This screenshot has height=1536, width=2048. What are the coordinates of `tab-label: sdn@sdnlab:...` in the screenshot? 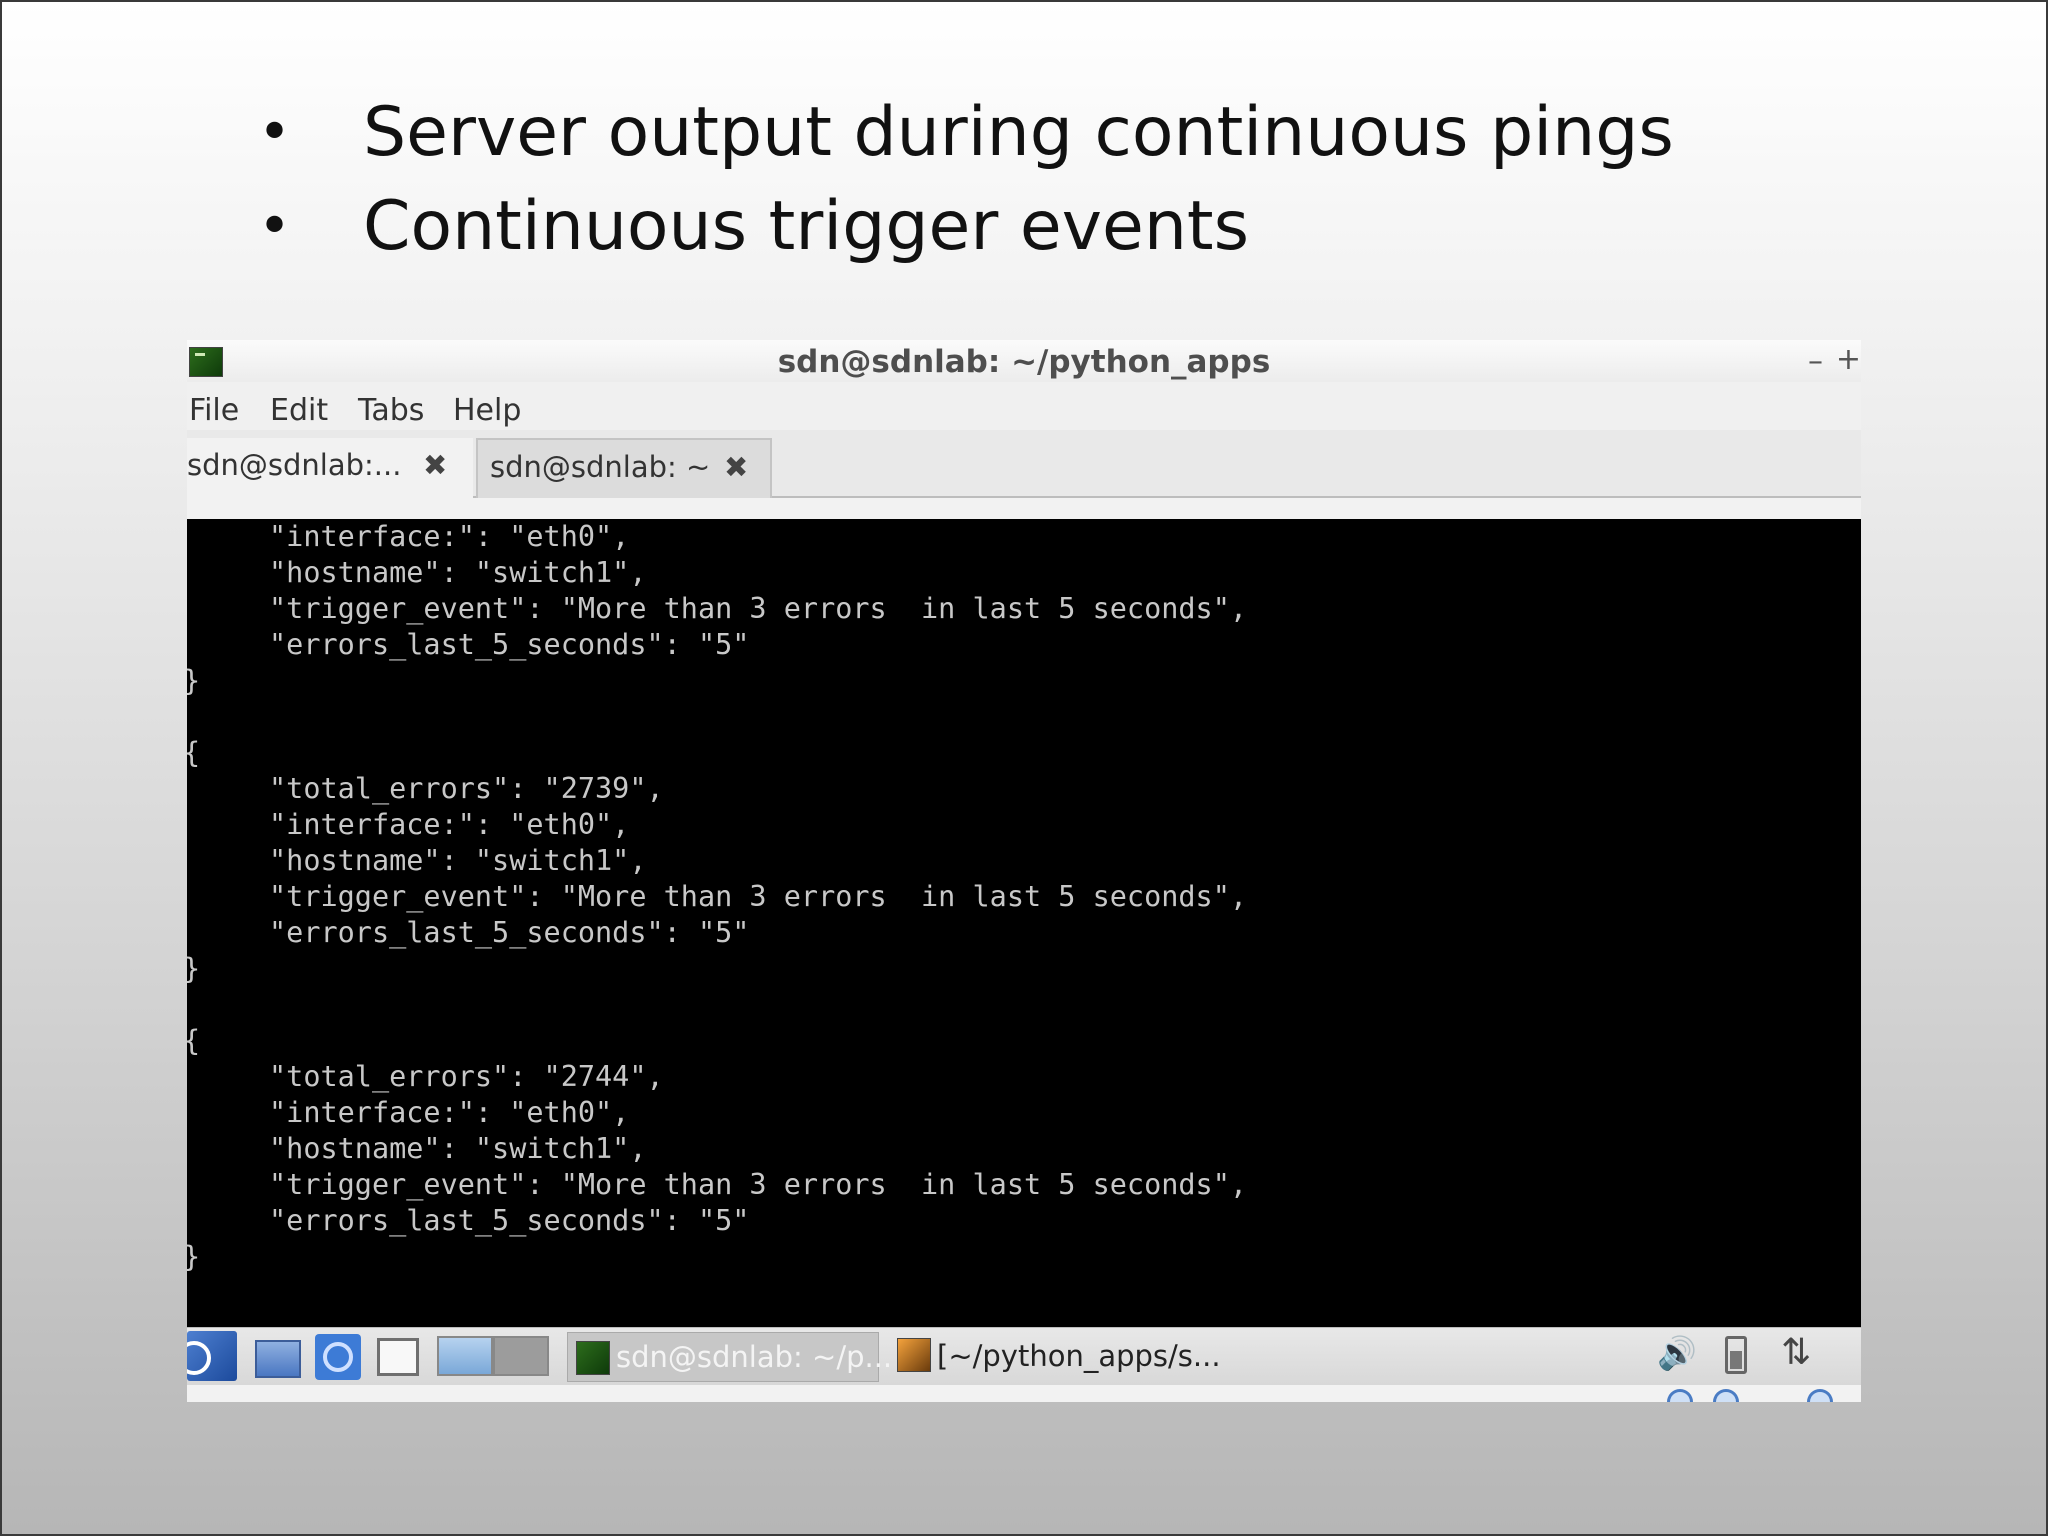 It's located at (294, 465).